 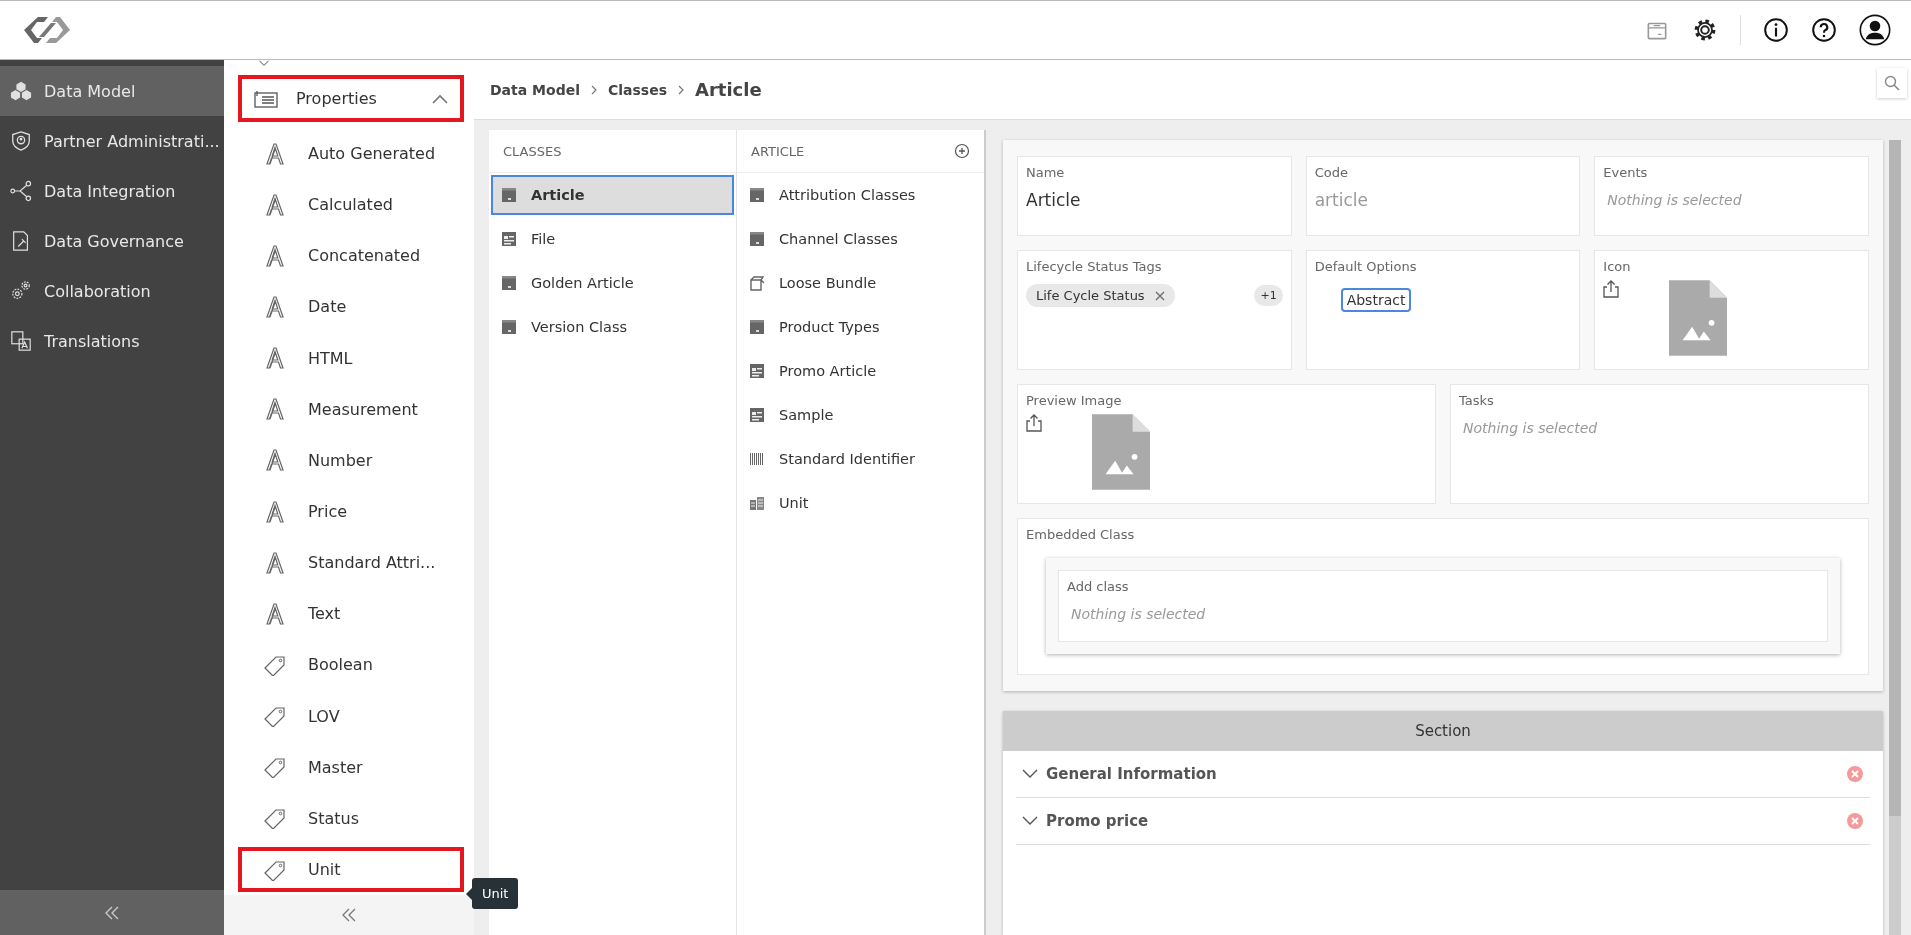 I want to click on nav-item: Collaboration, so click(x=112, y=291).